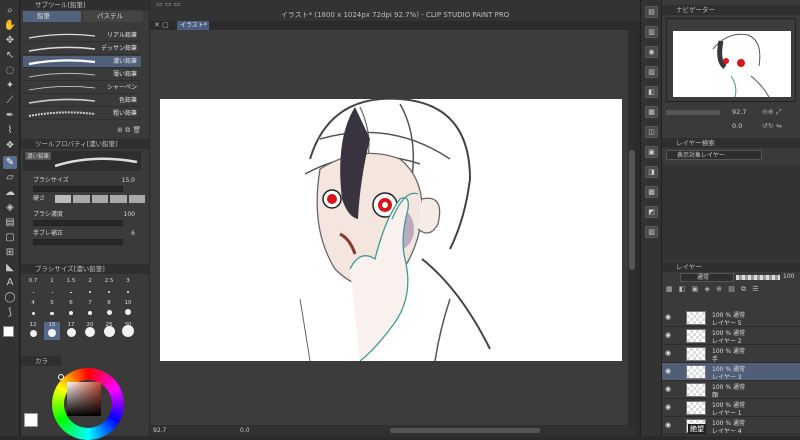  Describe the element at coordinates (739, 112) in the screenshot. I see `navigator-zoom: 92.7` at that location.